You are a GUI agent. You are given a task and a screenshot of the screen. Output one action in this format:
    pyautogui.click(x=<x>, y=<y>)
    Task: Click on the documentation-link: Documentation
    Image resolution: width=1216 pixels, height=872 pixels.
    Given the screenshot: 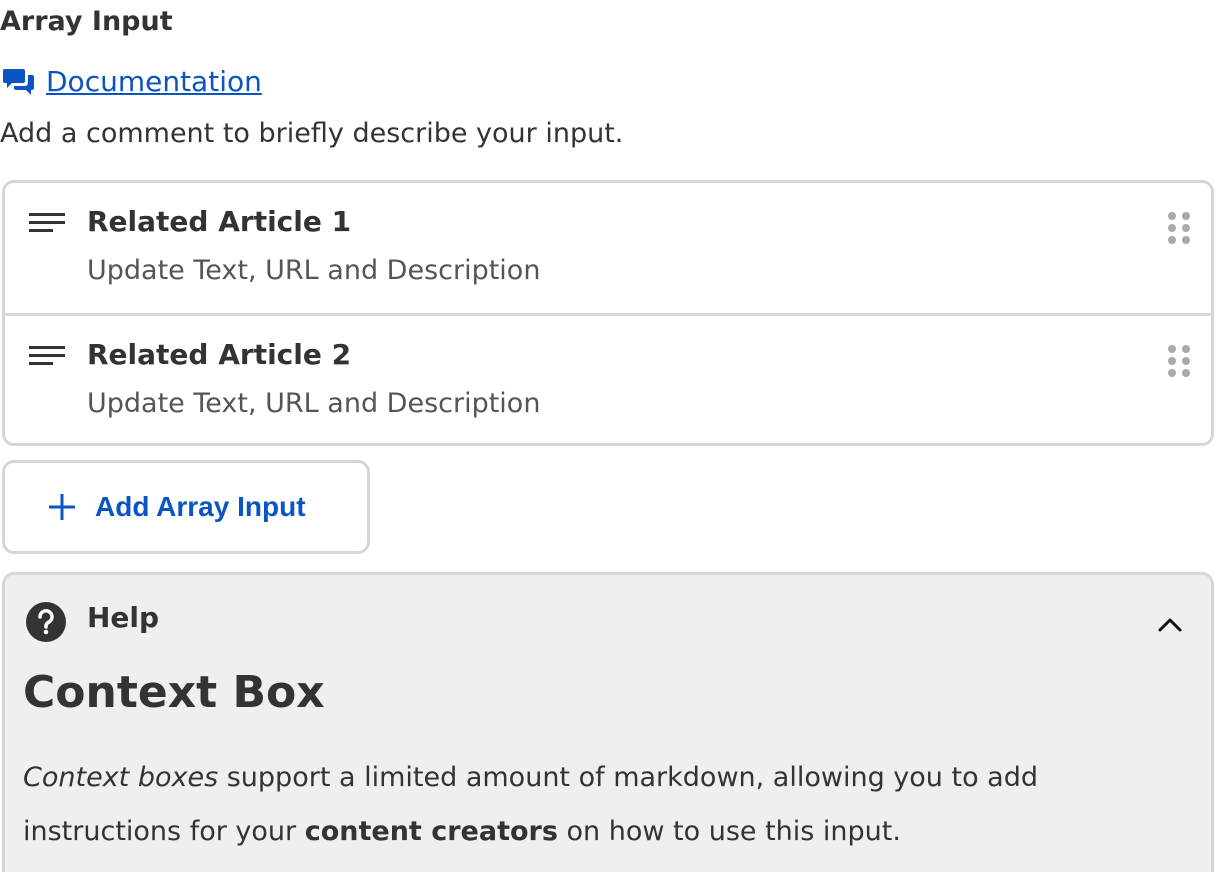 What is the action you would take?
    pyautogui.click(x=132, y=81)
    